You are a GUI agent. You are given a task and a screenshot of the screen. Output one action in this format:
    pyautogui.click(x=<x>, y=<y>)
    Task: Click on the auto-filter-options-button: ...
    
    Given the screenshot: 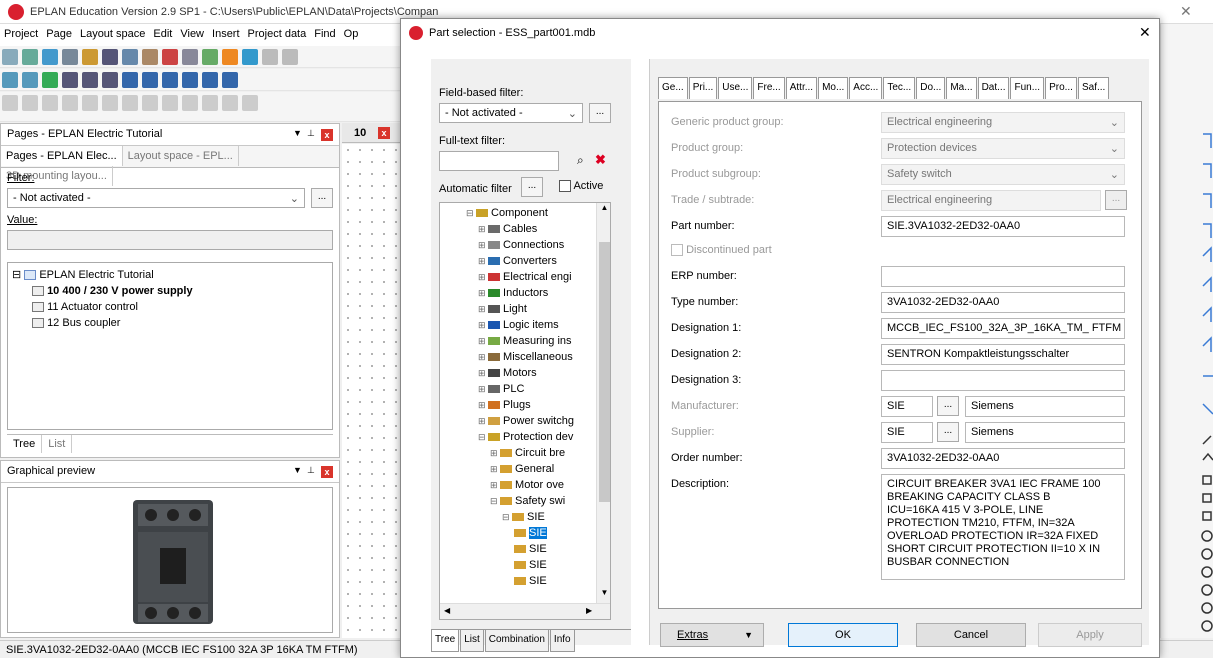 What is the action you would take?
    pyautogui.click(x=532, y=187)
    